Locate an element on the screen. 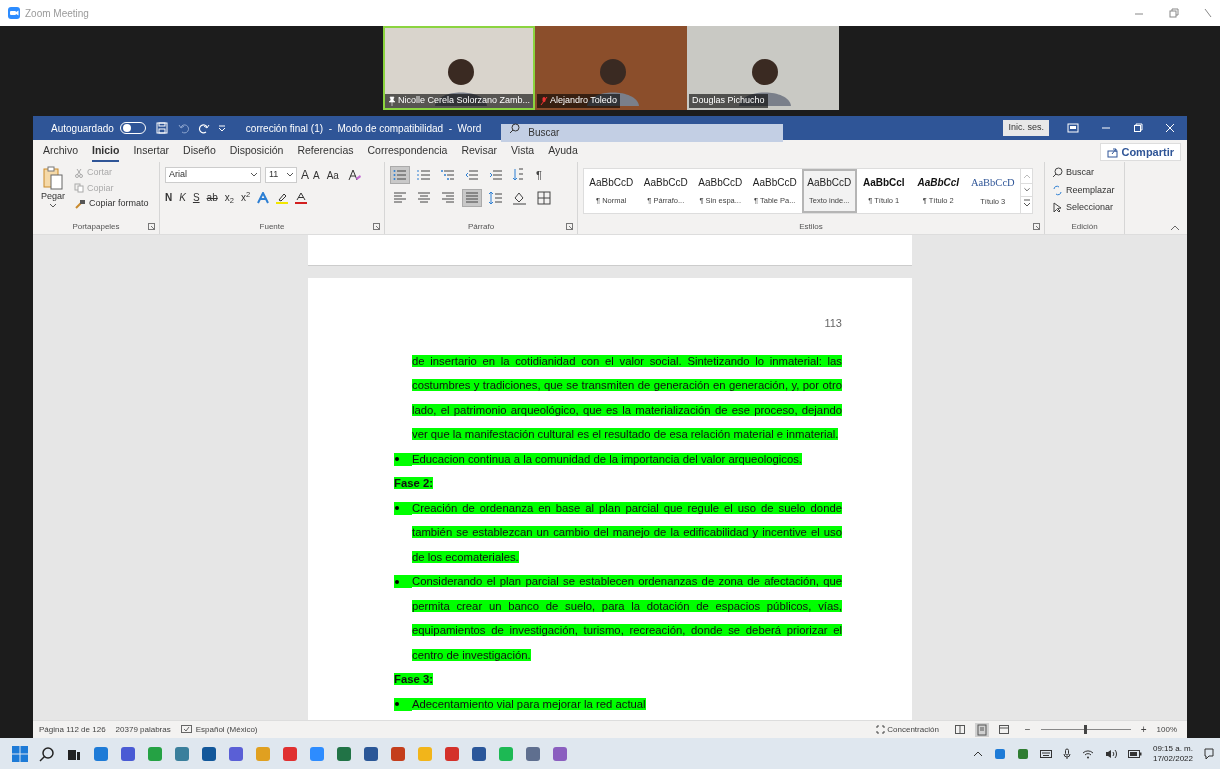 This screenshot has width=1220, height=769. format-button: S is located at coordinates (196, 197).